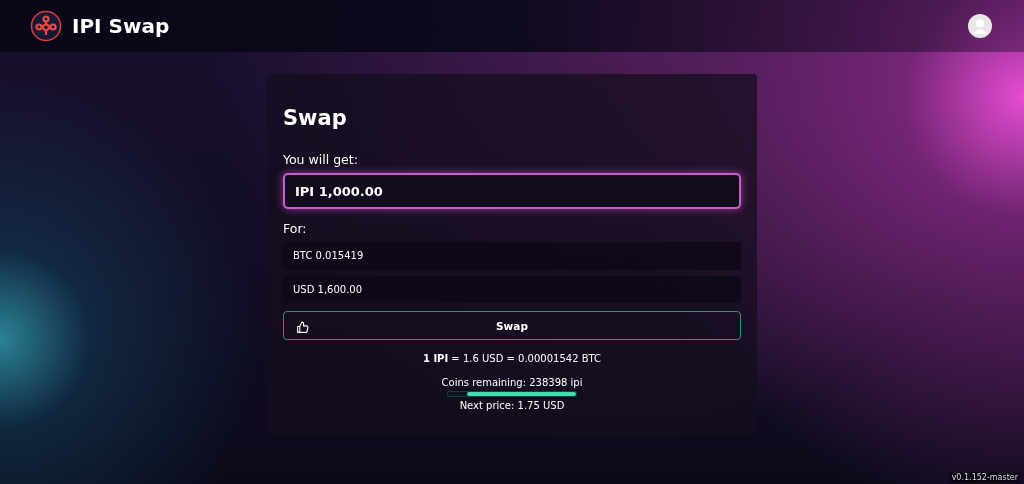  I want to click on card-title: Swap, so click(315, 118).